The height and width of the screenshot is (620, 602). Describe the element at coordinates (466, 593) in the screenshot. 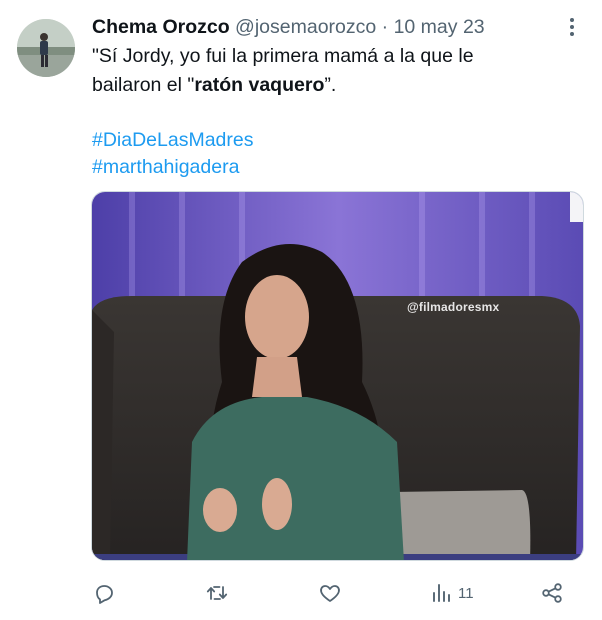

I see `views-count: 11` at that location.